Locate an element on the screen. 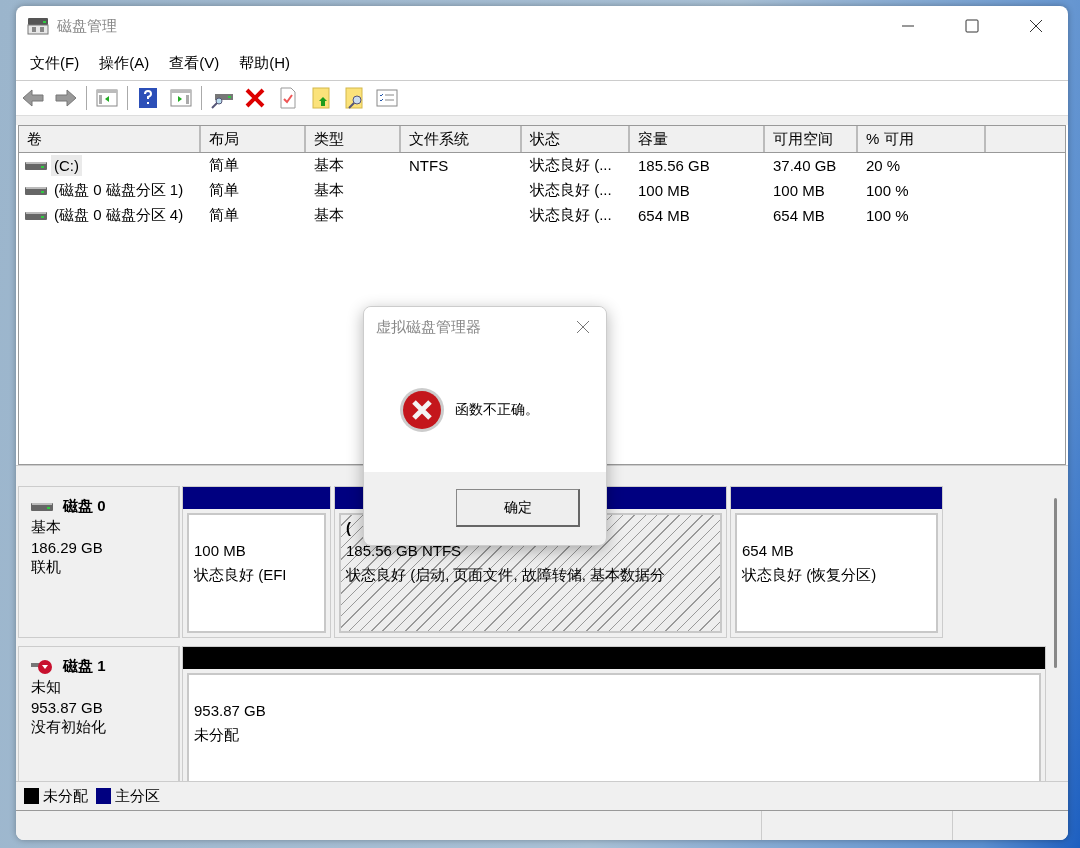  maximize-icon is located at coordinates (972, 26).